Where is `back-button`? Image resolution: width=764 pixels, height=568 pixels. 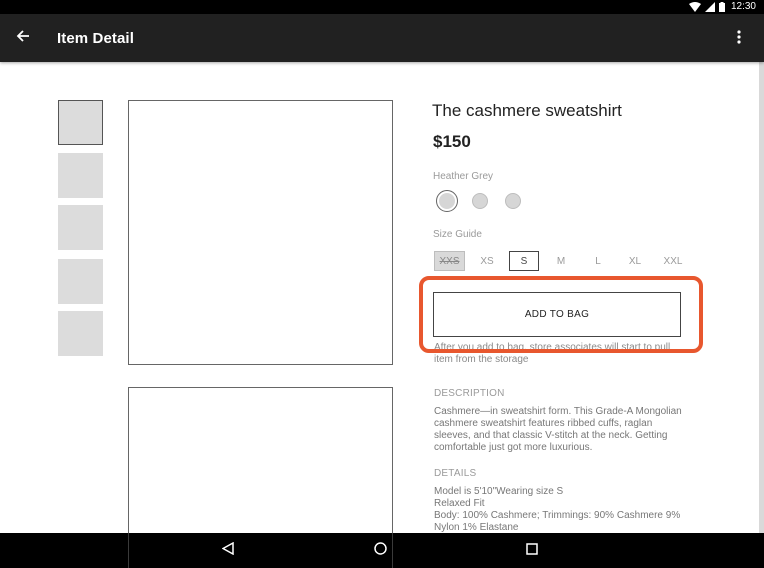
back-button is located at coordinates (23, 38).